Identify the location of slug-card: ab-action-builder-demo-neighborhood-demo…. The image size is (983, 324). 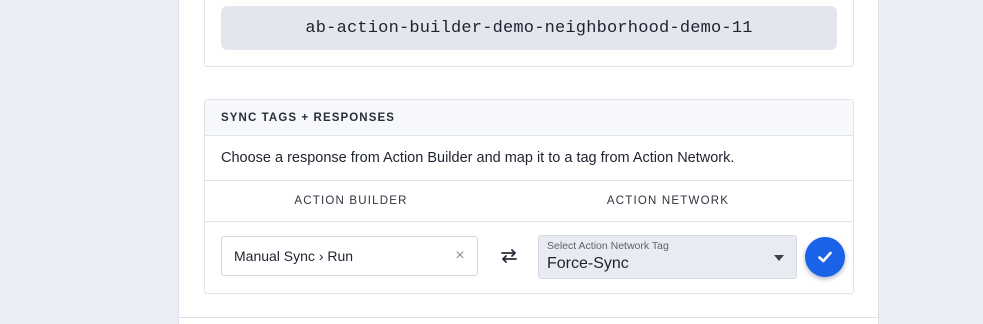
(529, 33).